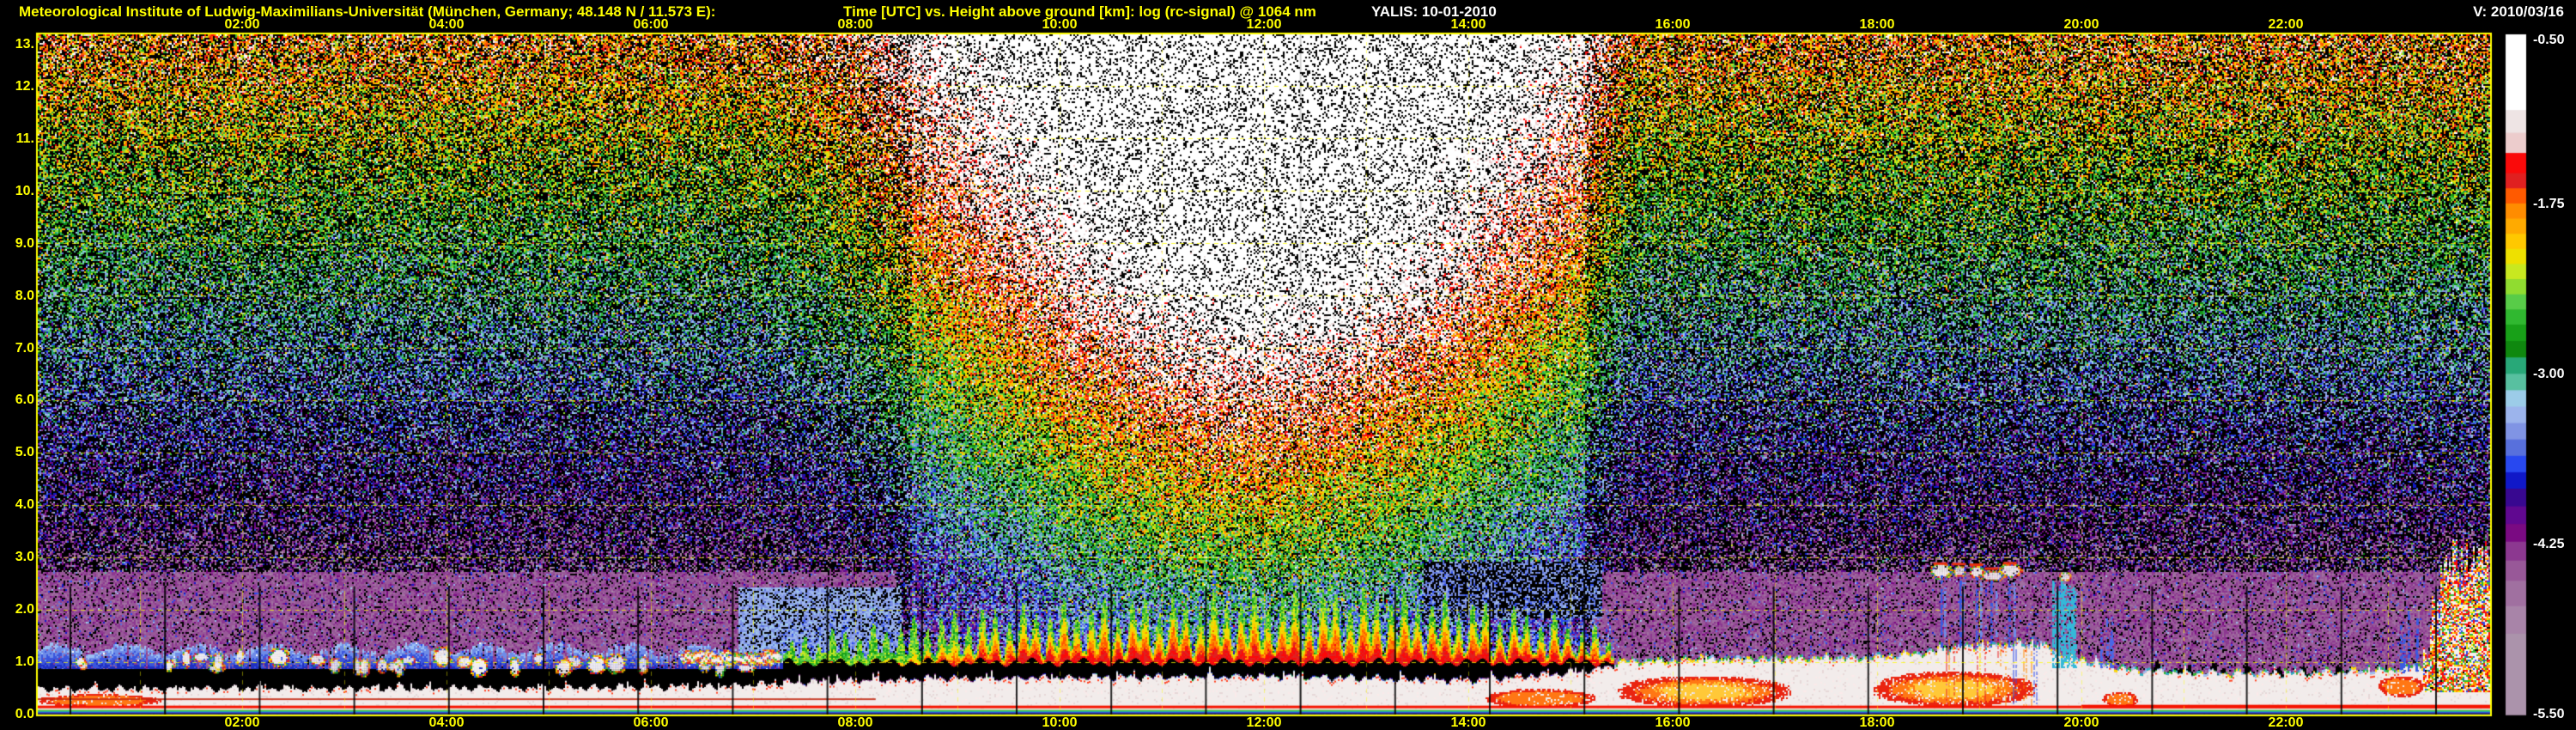 The width and height of the screenshot is (2576, 730). Describe the element at coordinates (25, 662) in the screenshot. I see `y-tick-1.0: 1.0` at that location.